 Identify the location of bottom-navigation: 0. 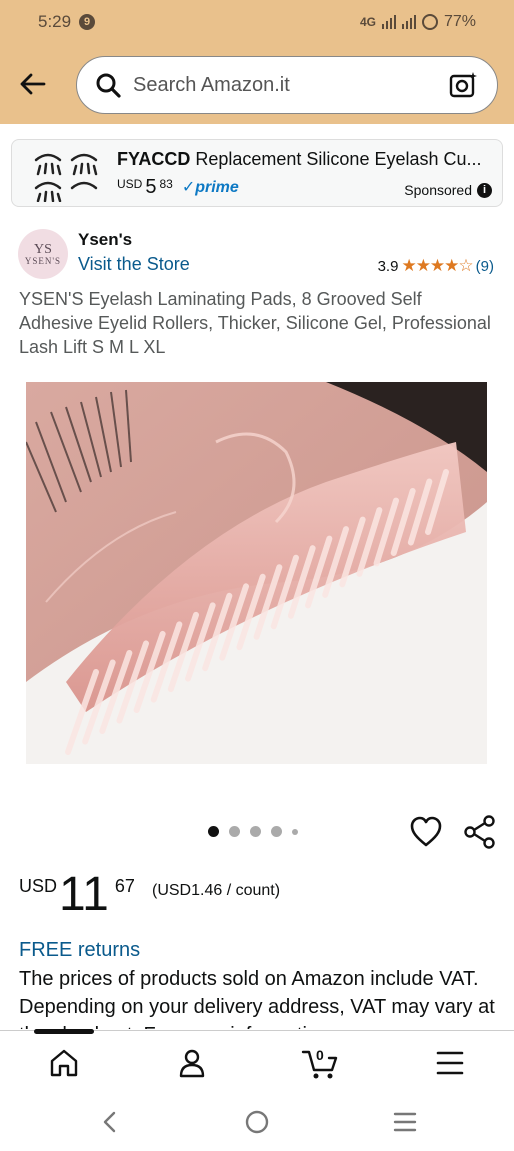
(257, 1060).